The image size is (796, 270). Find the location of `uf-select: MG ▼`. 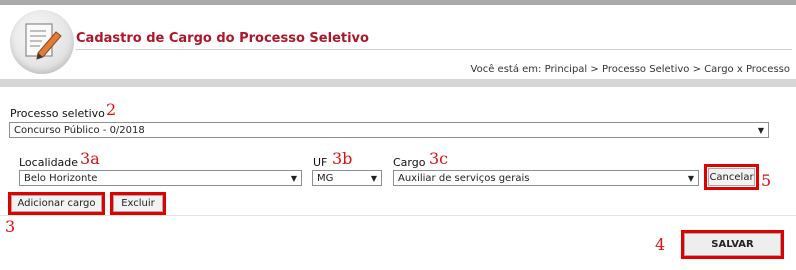

uf-select: MG ▼ is located at coordinates (347, 178).